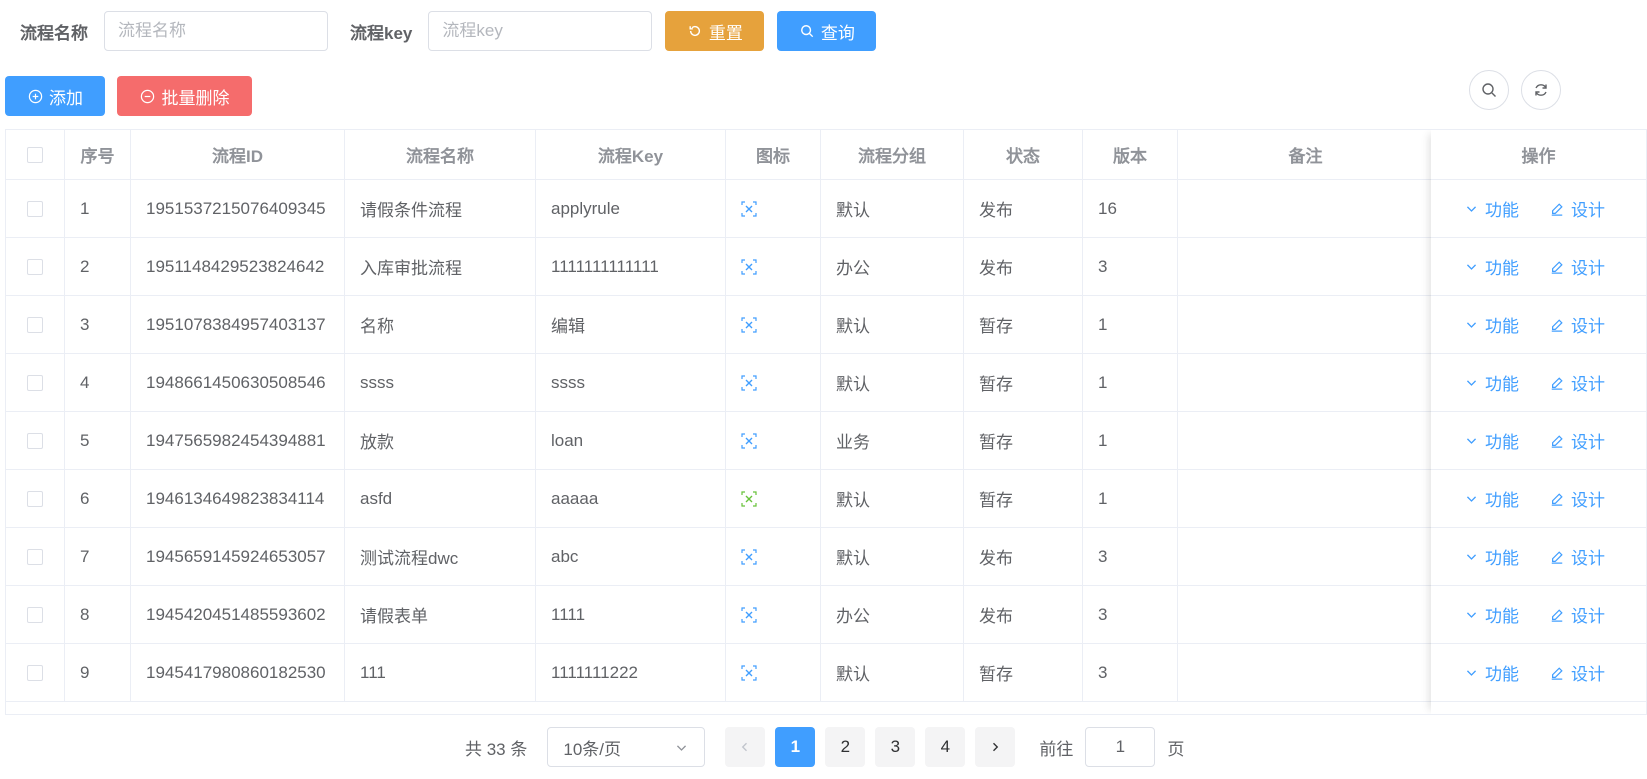 This screenshot has height=779, width=1647. I want to click on col-header-key: 流程Key, so click(631, 154).